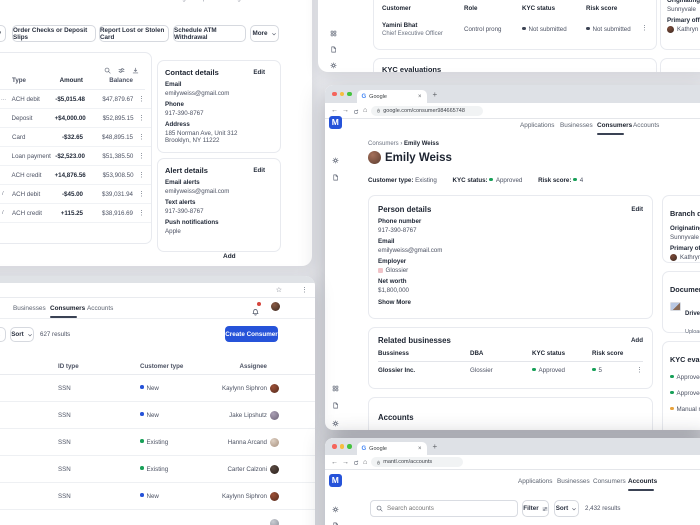  What do you see at coordinates (251, 334) in the screenshot?
I see `create-consumer-button: Create Consumer` at bounding box center [251, 334].